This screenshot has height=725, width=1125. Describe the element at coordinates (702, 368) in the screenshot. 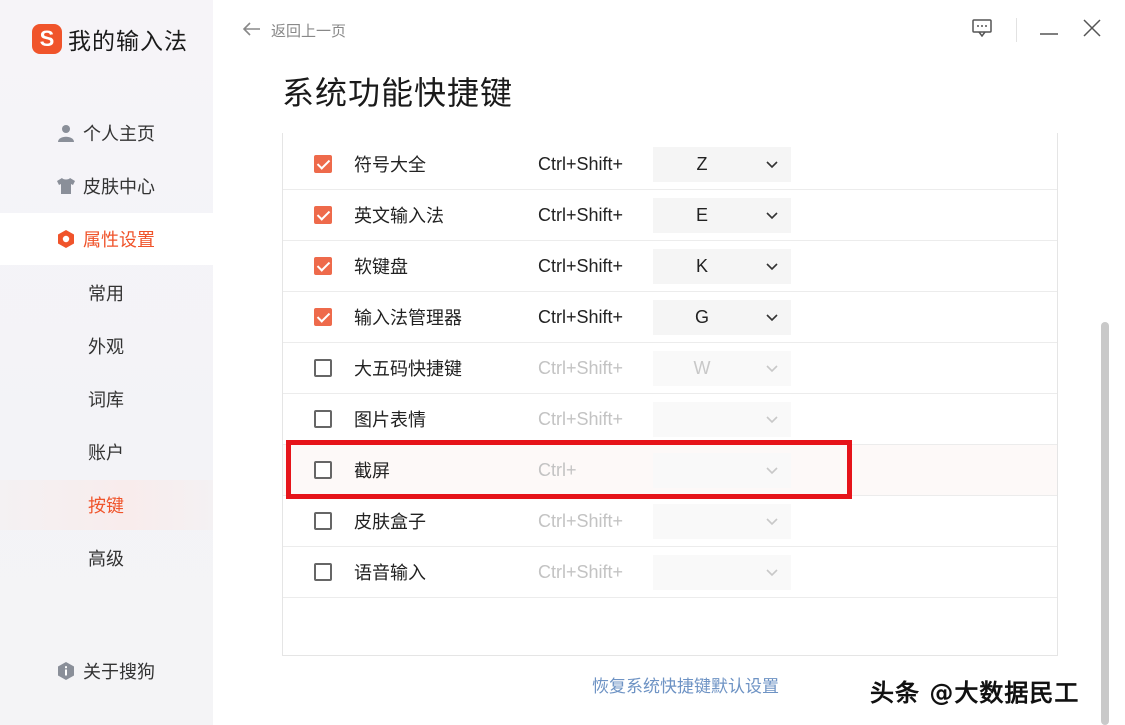

I see `shortcut-key-value: W` at that location.